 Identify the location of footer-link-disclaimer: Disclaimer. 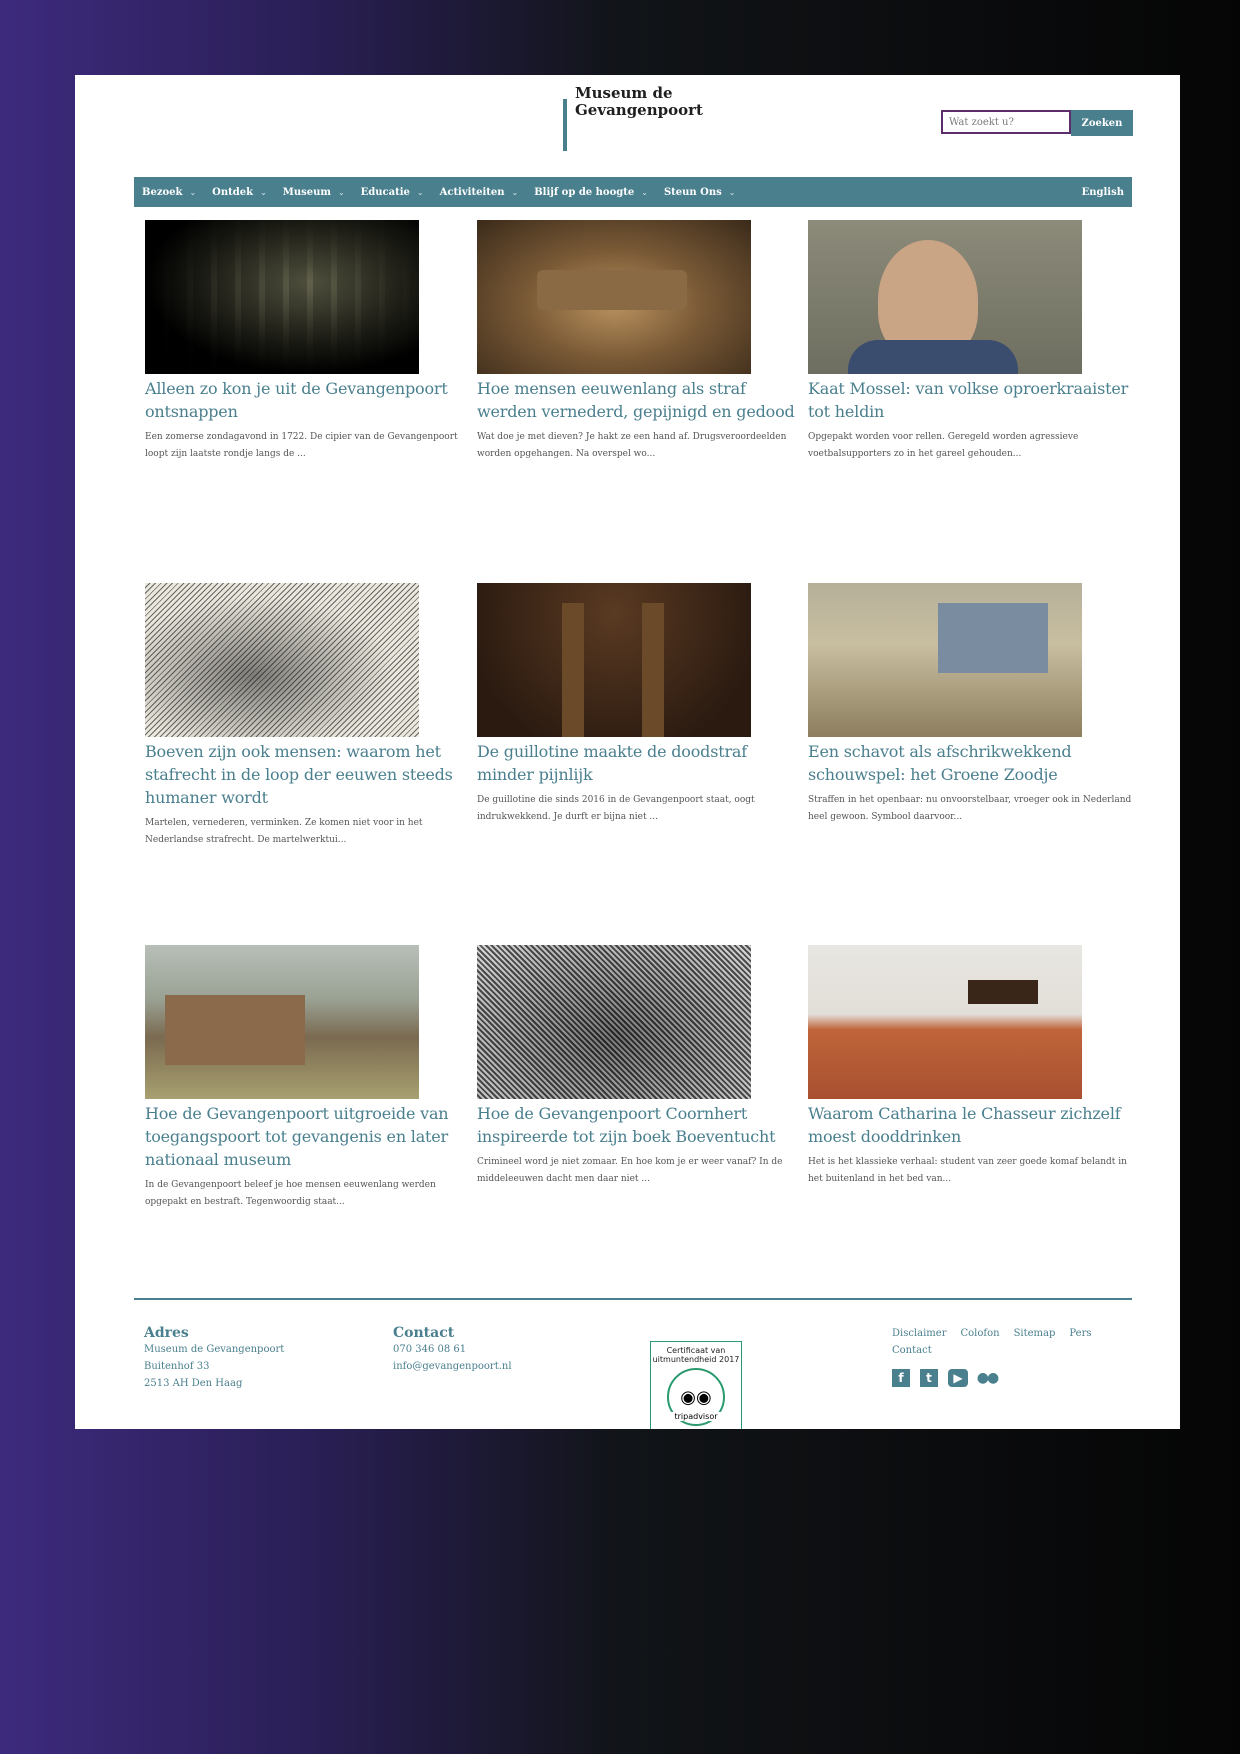
(919, 1333).